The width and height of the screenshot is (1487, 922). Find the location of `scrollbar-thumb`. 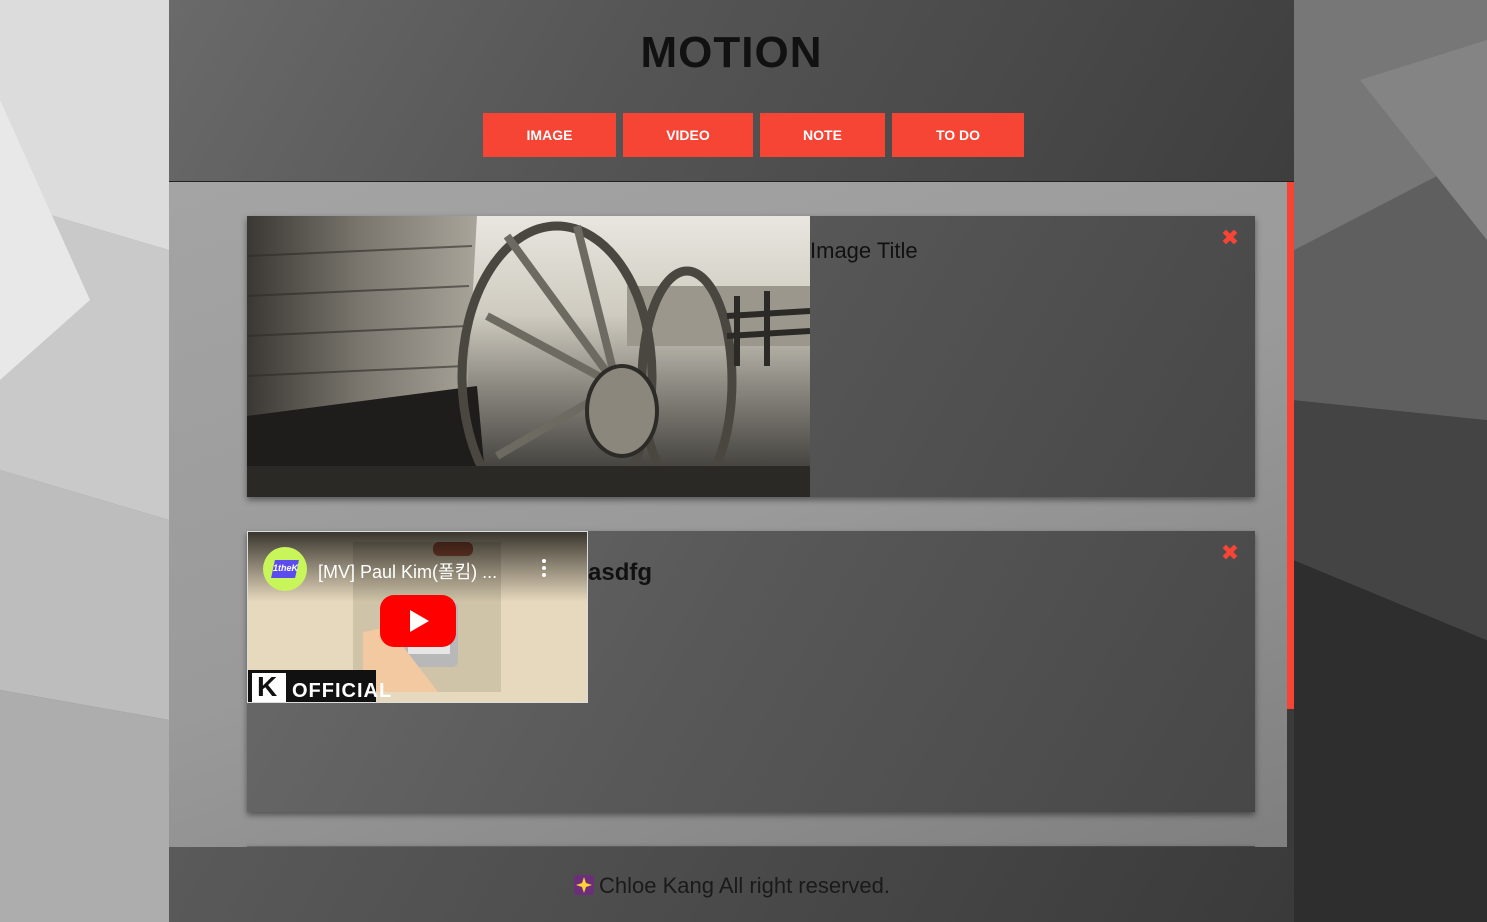

scrollbar-thumb is located at coordinates (1290, 445).